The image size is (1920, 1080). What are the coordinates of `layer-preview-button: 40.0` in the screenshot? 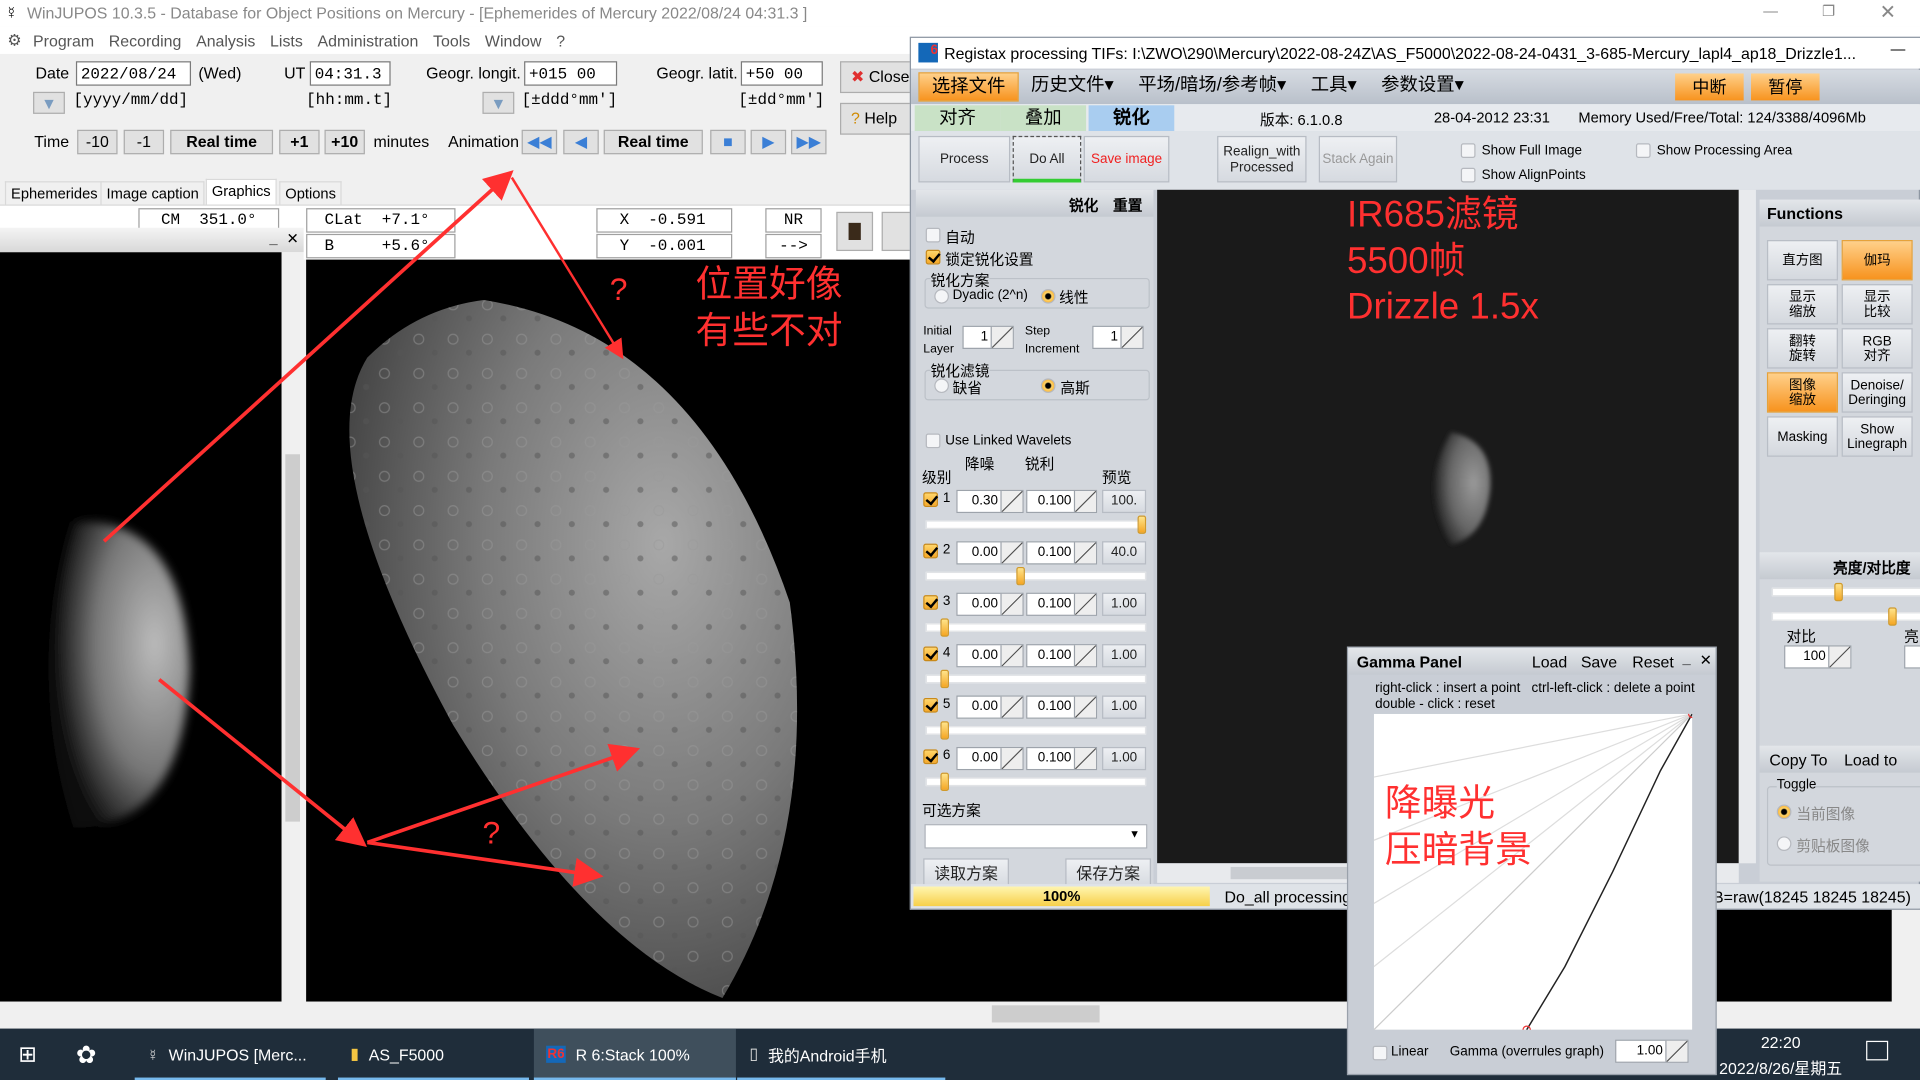 It's located at (1124, 553).